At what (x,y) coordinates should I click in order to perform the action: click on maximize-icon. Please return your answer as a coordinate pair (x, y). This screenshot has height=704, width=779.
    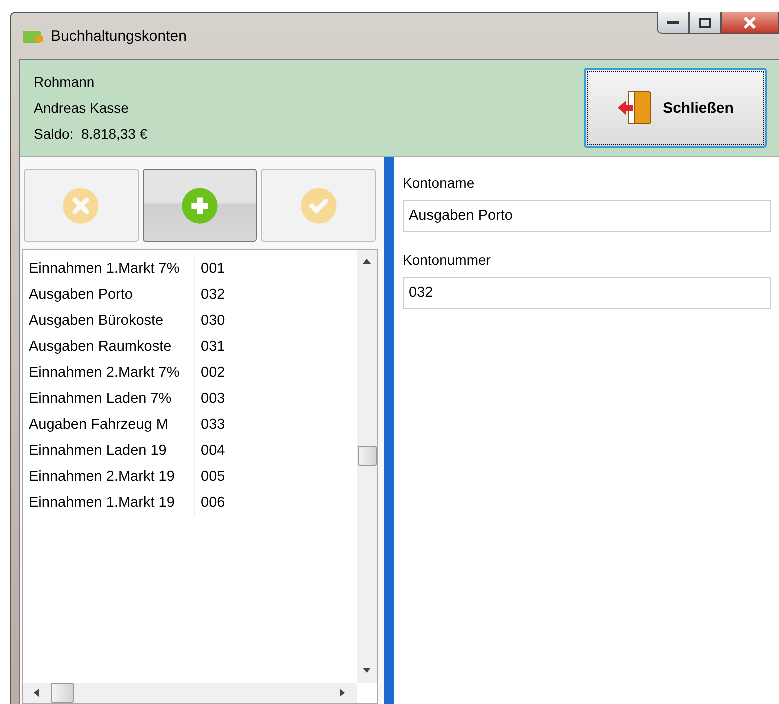
    Looking at the image, I should click on (705, 23).